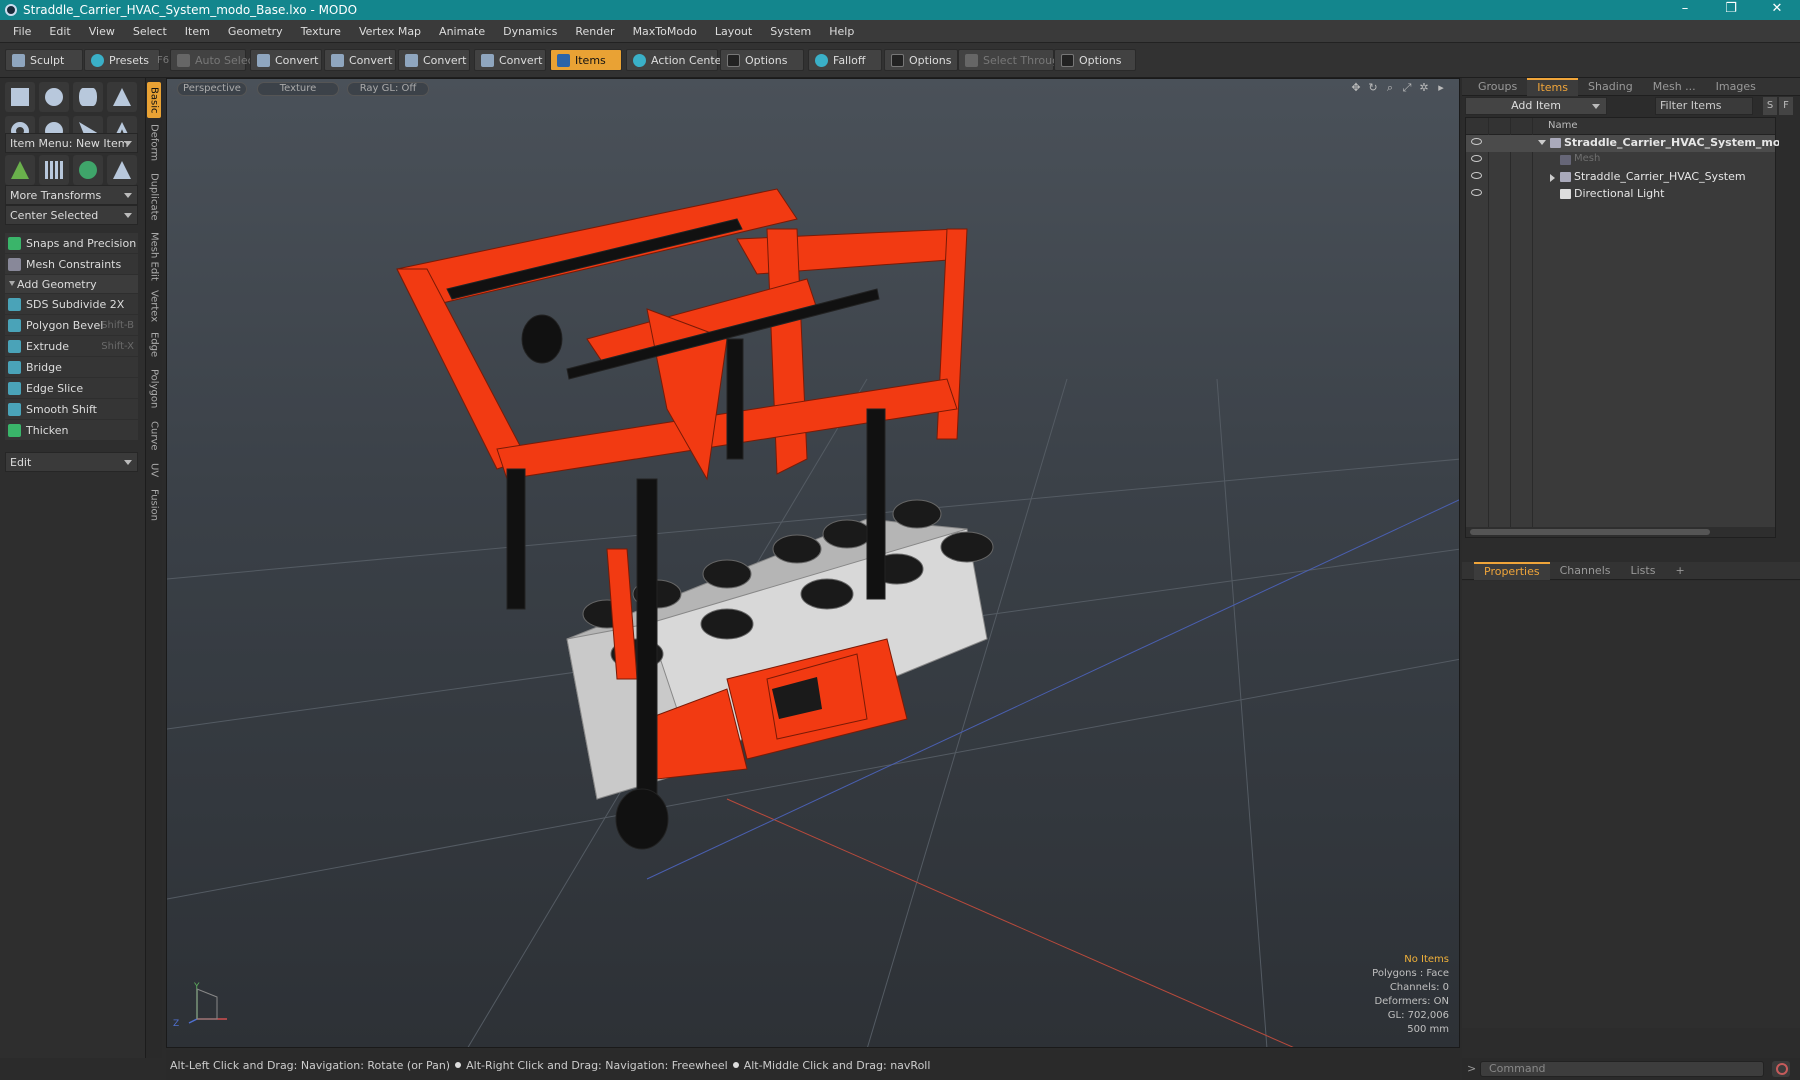  Describe the element at coordinates (154, 256) in the screenshot. I see `tab-mesh-edit: Mesh Edit` at that location.